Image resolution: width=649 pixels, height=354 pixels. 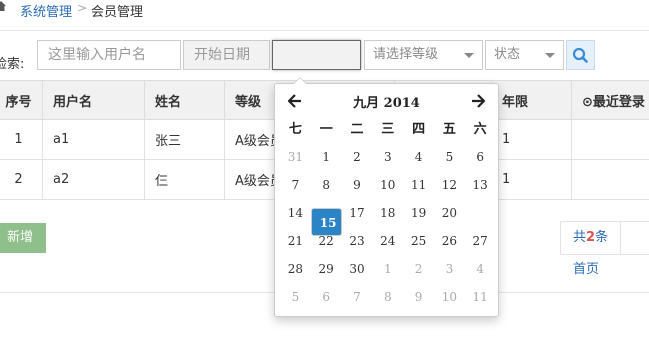 I want to click on datepicker-week-row: 28 29 30 1 2 3 4, so click(x=388, y=269).